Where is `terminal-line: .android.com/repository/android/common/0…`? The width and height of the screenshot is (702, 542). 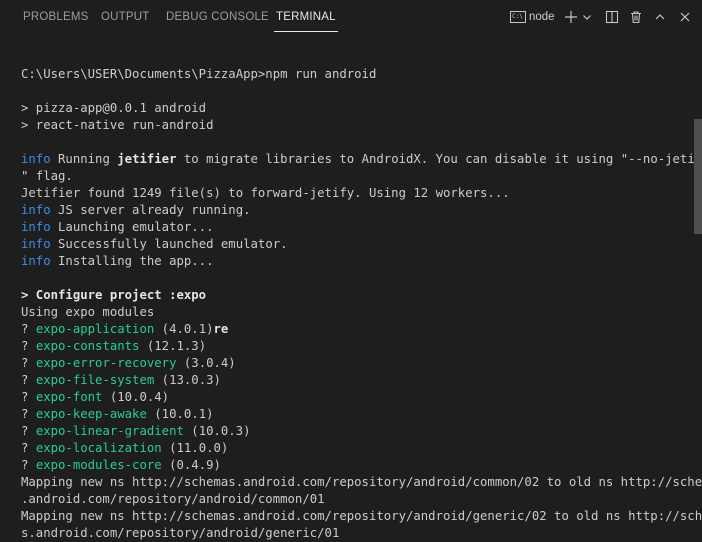 terminal-line: .android.com/repository/android/common/0… is located at coordinates (354, 499).